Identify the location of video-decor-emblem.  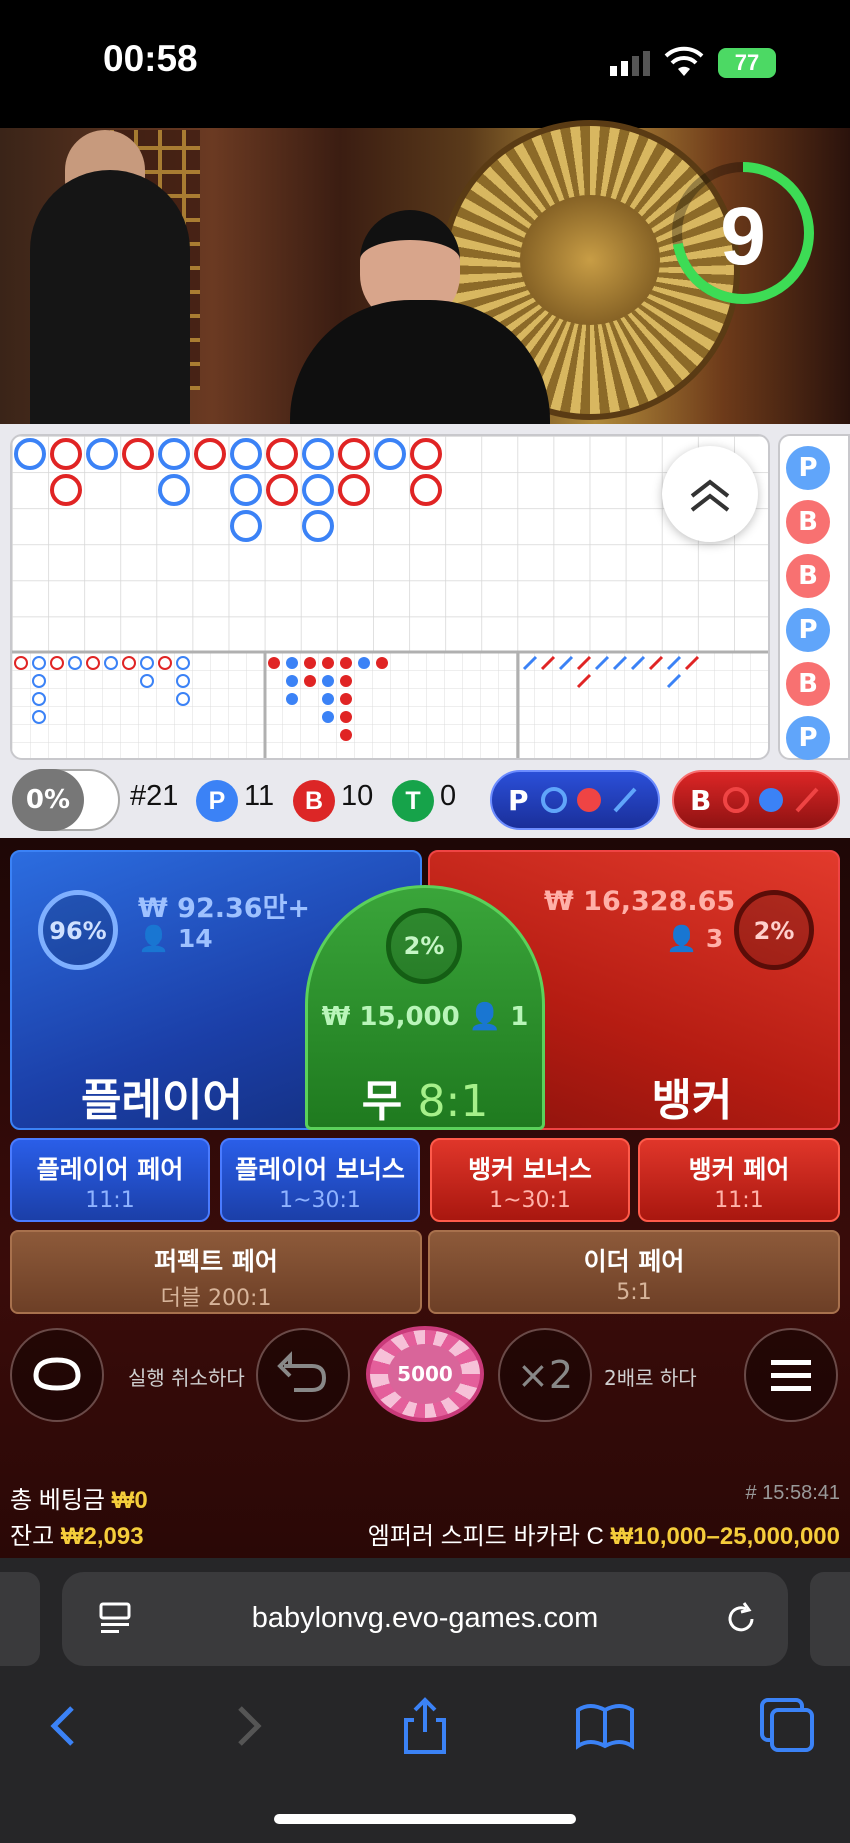
(590, 260).